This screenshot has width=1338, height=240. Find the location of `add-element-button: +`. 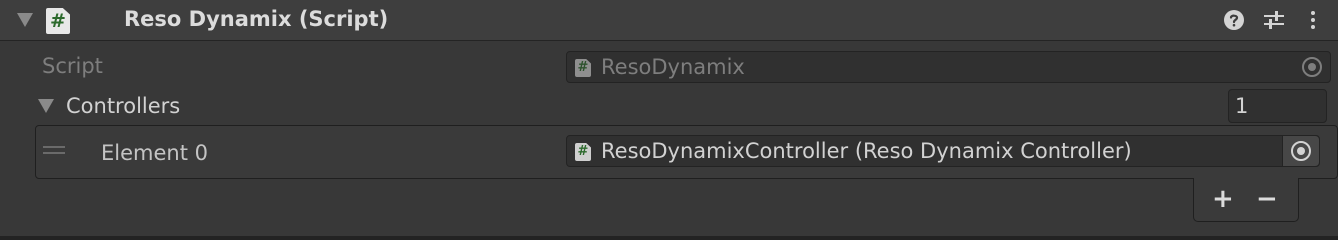

add-element-button: + is located at coordinates (1223, 199).